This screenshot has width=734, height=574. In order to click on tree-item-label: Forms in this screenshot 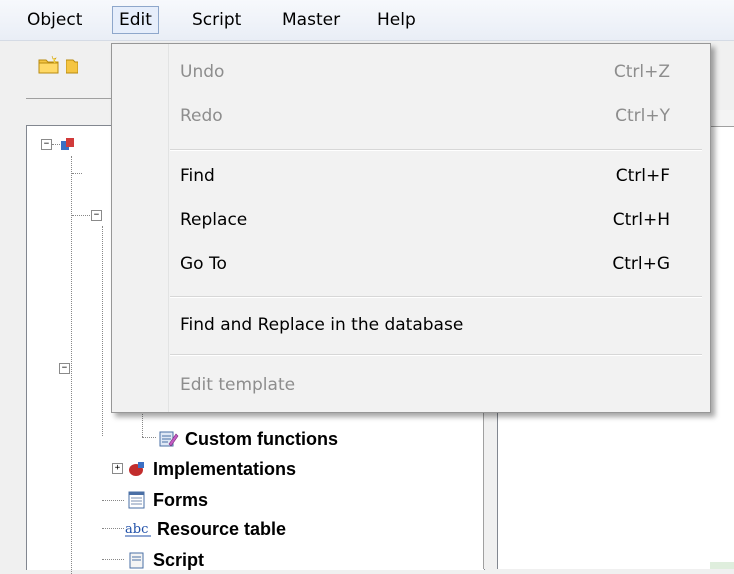, I will do `click(181, 499)`.